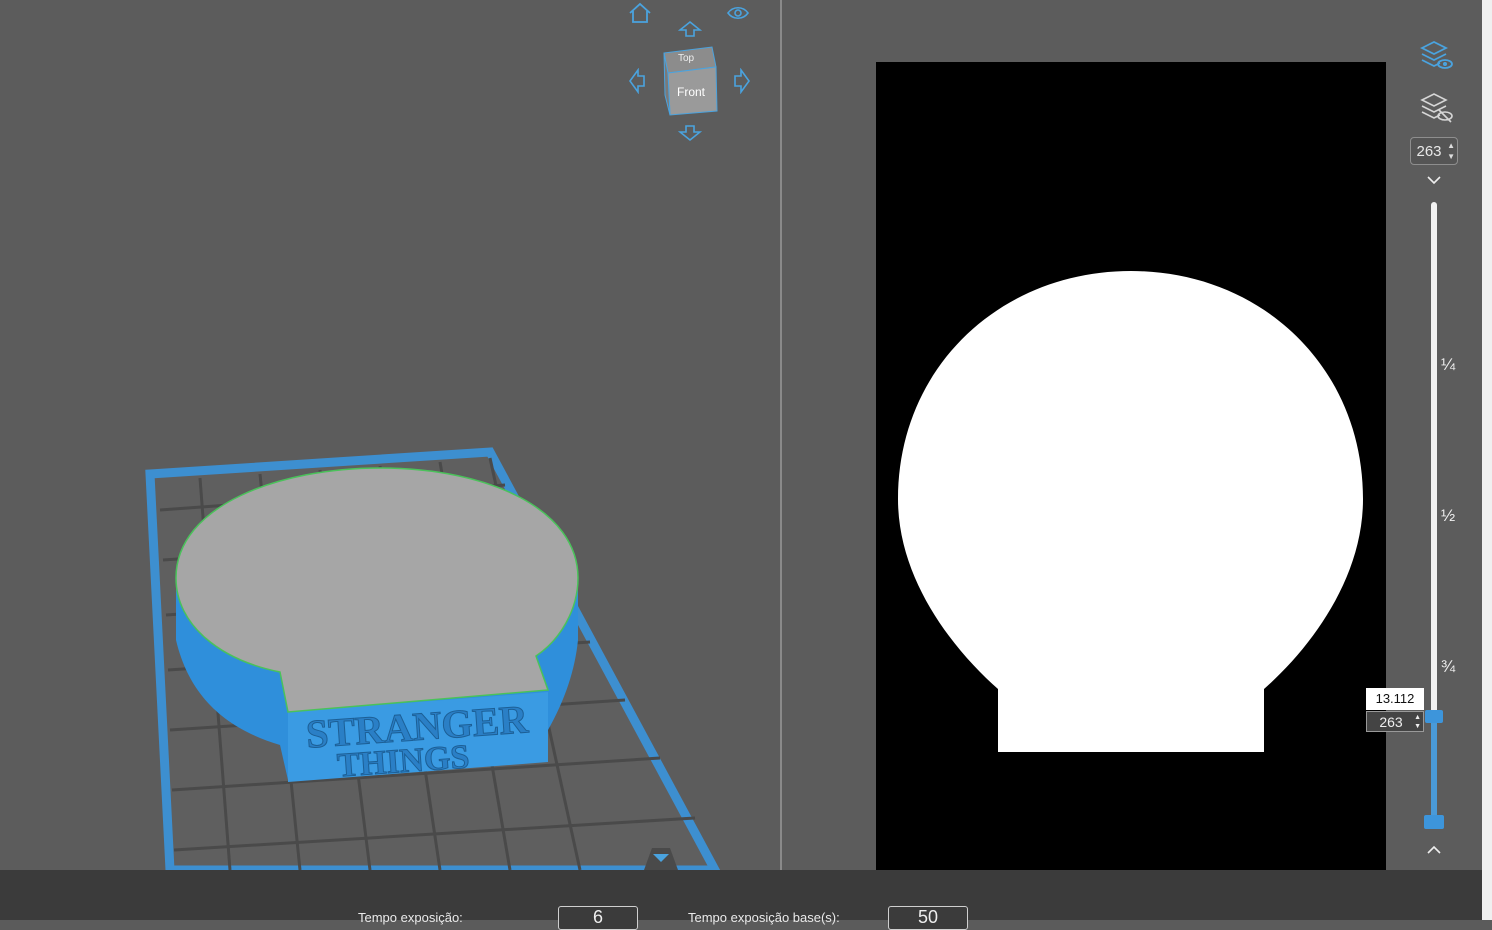  I want to click on rotate-down-icon, so click(690, 133).